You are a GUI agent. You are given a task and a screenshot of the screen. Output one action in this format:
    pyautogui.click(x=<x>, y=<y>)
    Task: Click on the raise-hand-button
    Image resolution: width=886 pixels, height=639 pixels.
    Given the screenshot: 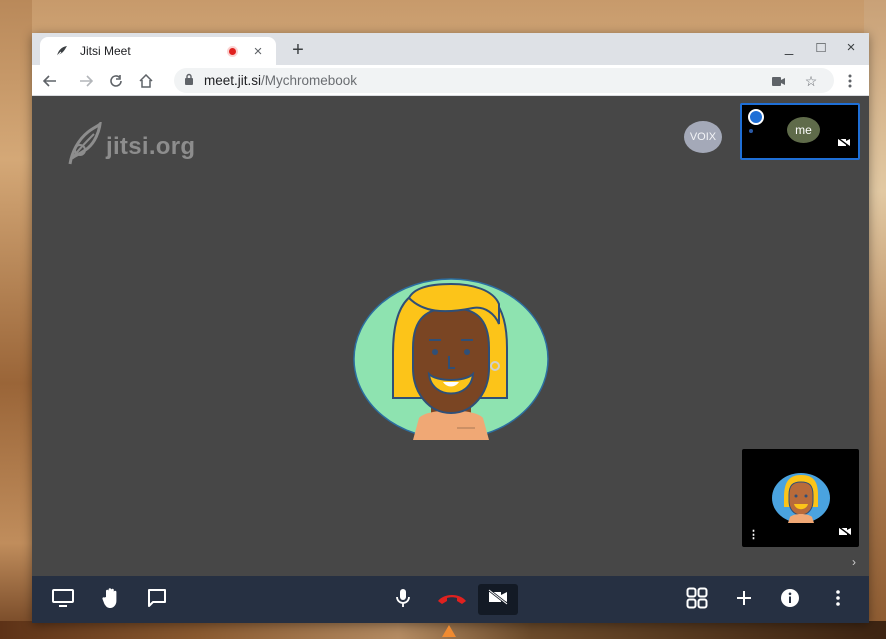 What is the action you would take?
    pyautogui.click(x=112, y=600)
    